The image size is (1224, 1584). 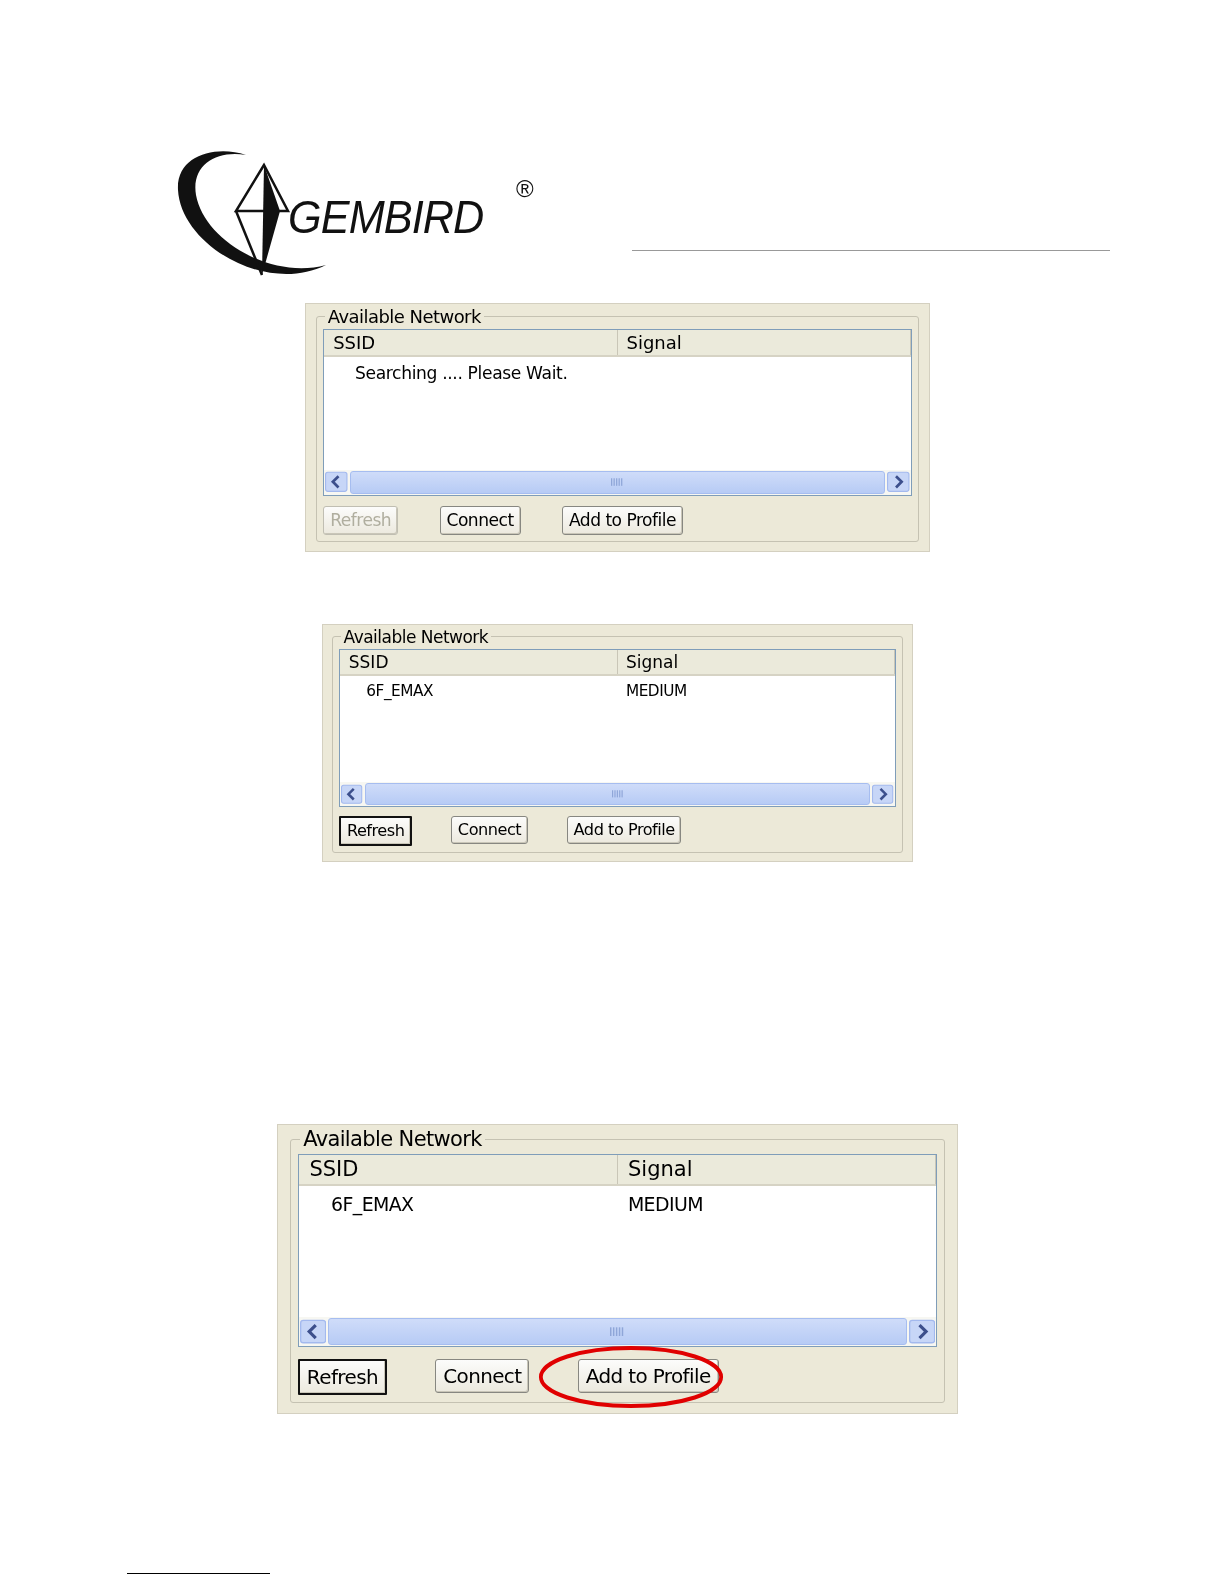 I want to click on registered-mark: ®, so click(x=525, y=189).